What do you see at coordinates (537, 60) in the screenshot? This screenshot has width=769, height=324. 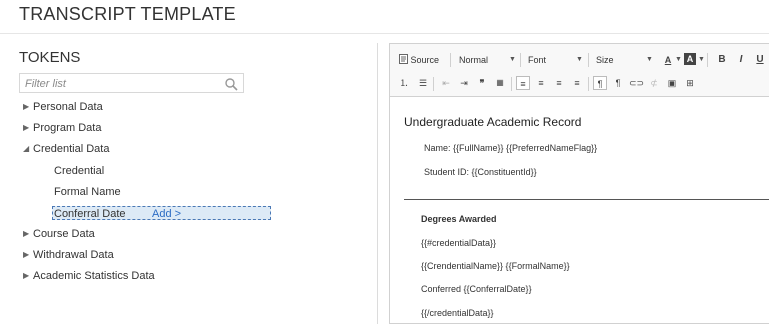 I see `font-value: Font` at bounding box center [537, 60].